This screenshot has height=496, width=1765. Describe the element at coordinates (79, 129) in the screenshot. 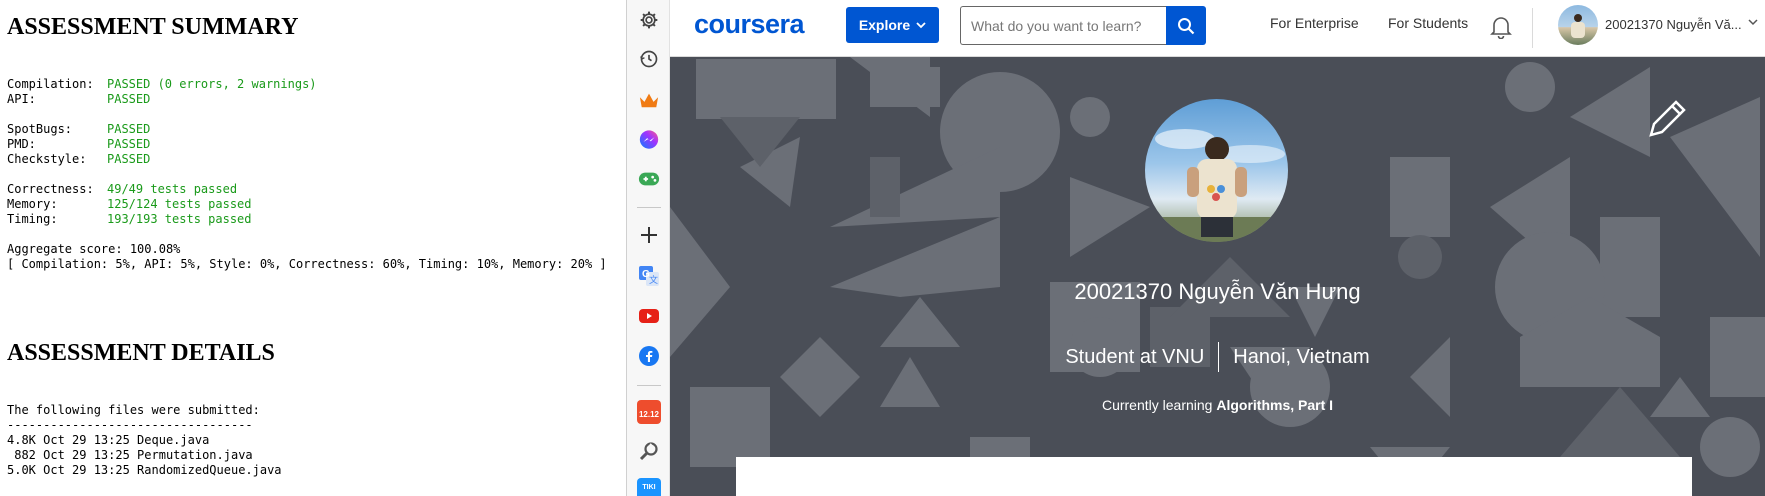

I see `summary-row-spotbugs: SpotBugs: PASSED` at that location.